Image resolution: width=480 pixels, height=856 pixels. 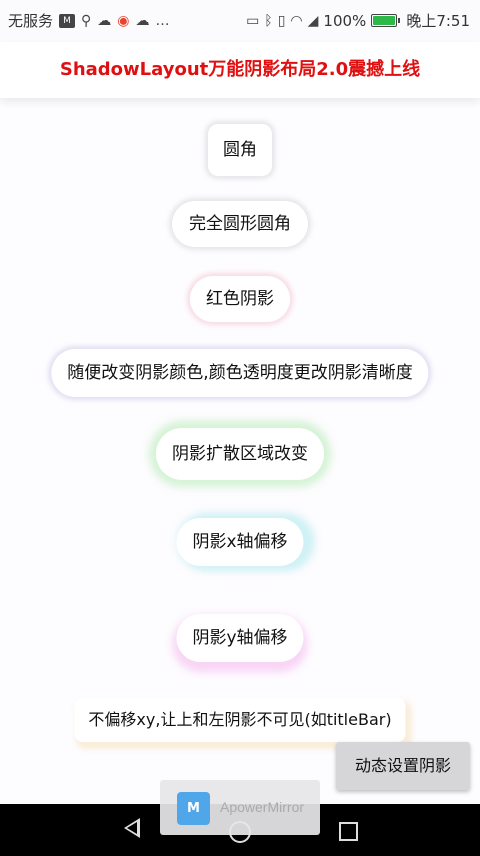 What do you see at coordinates (142, 20) in the screenshot?
I see `cloud-download-icon: ☁` at bounding box center [142, 20].